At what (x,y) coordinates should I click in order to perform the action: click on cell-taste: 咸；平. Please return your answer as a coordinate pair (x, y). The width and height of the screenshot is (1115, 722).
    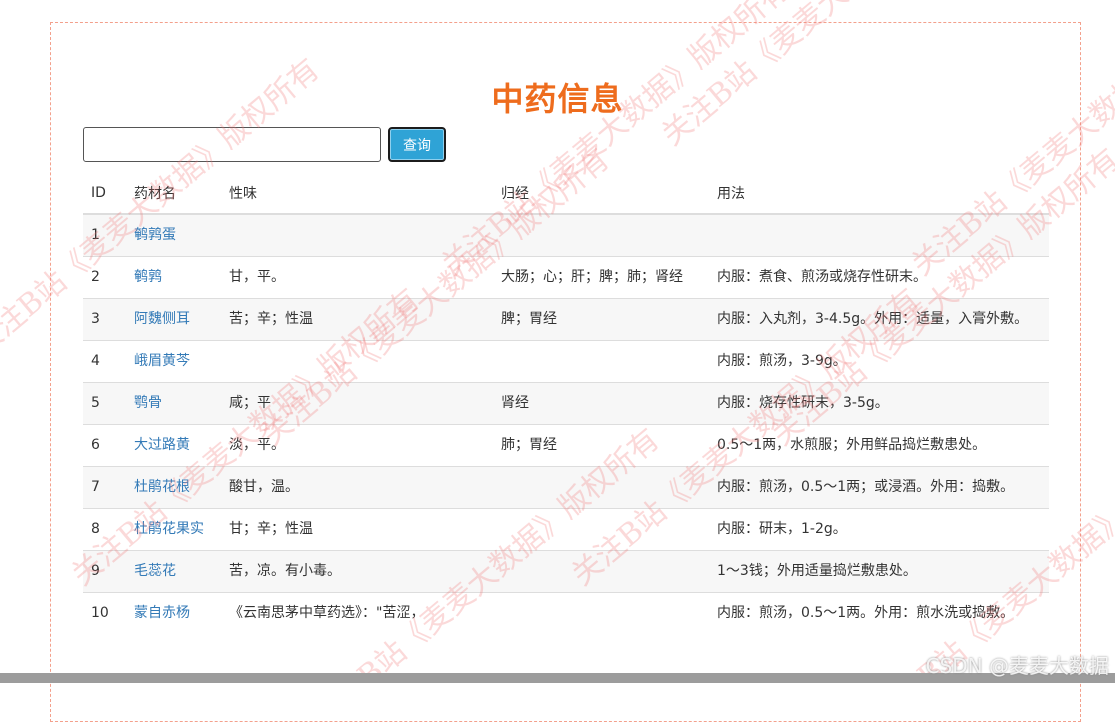
    Looking at the image, I should click on (357, 403).